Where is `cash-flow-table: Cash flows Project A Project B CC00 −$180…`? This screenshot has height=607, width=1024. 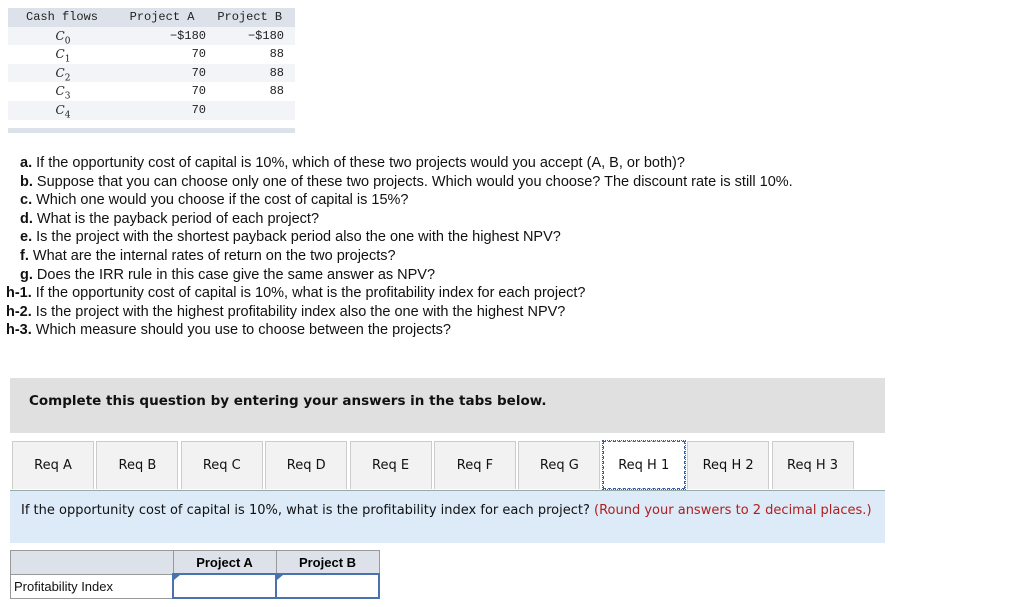
cash-flow-table: Cash flows Project A Project B CC00 −$180… is located at coordinates (151, 70).